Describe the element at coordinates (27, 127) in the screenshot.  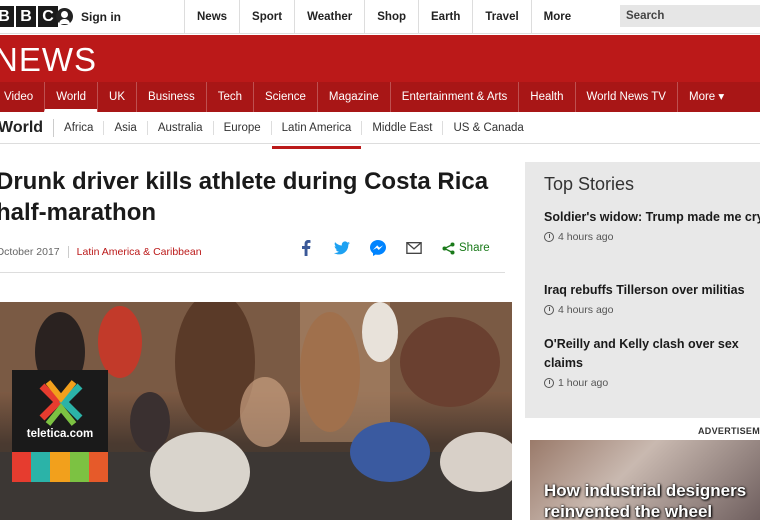
I see `sub-nav-current: World` at that location.